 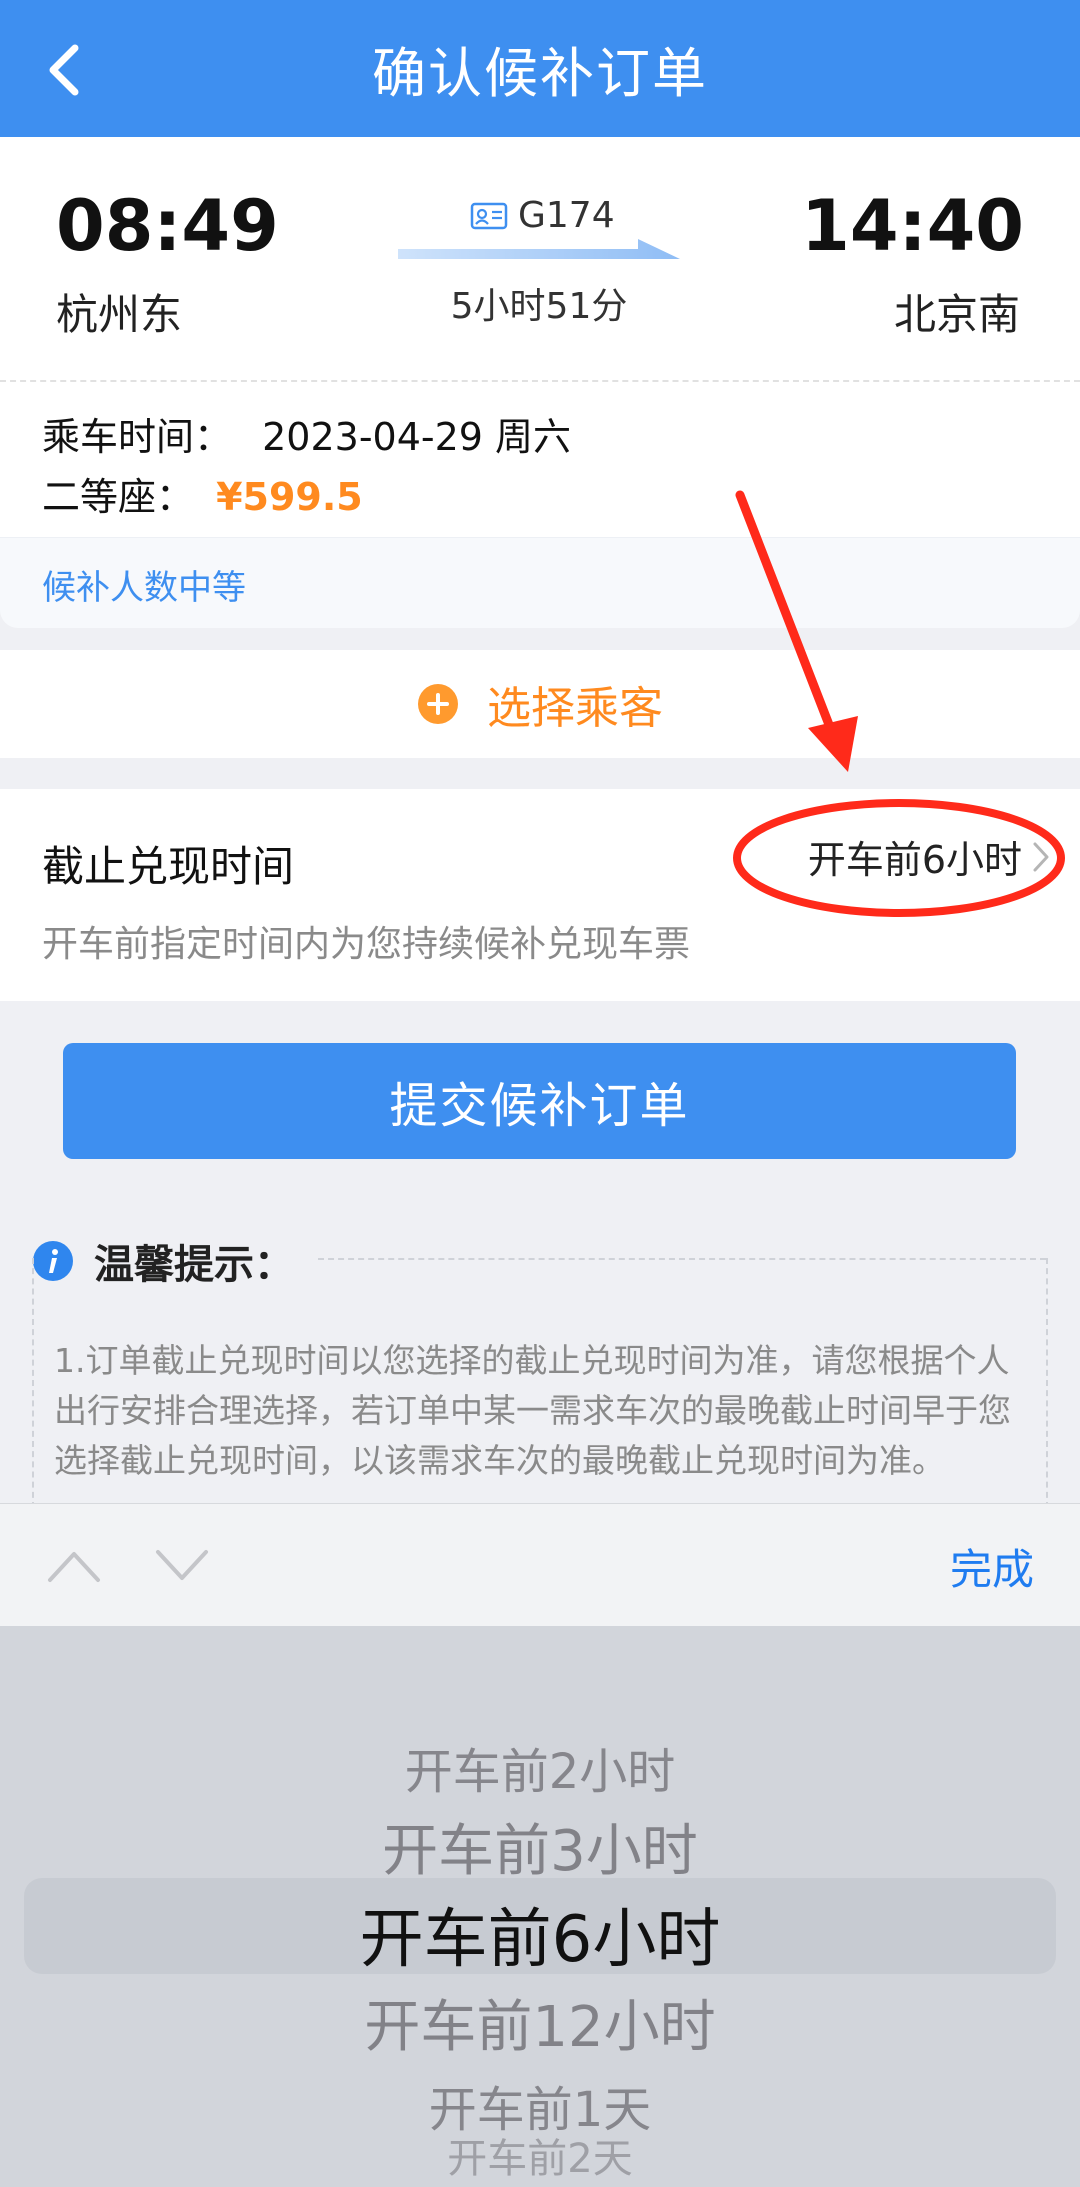 I want to click on route-arrow-icon, so click(x=539, y=249).